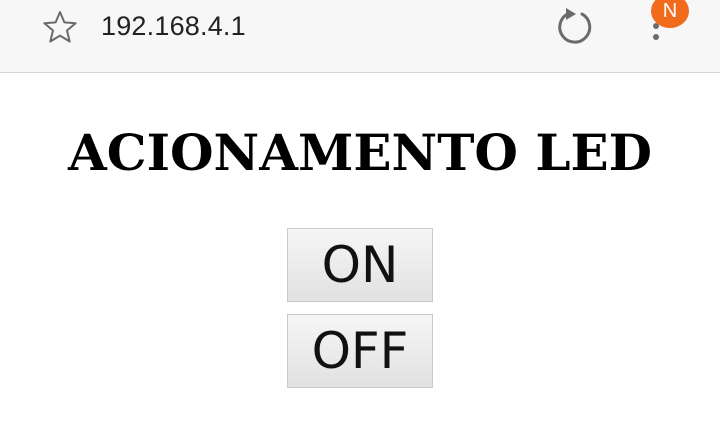  I want to click on notification-badge: N, so click(670, 14).